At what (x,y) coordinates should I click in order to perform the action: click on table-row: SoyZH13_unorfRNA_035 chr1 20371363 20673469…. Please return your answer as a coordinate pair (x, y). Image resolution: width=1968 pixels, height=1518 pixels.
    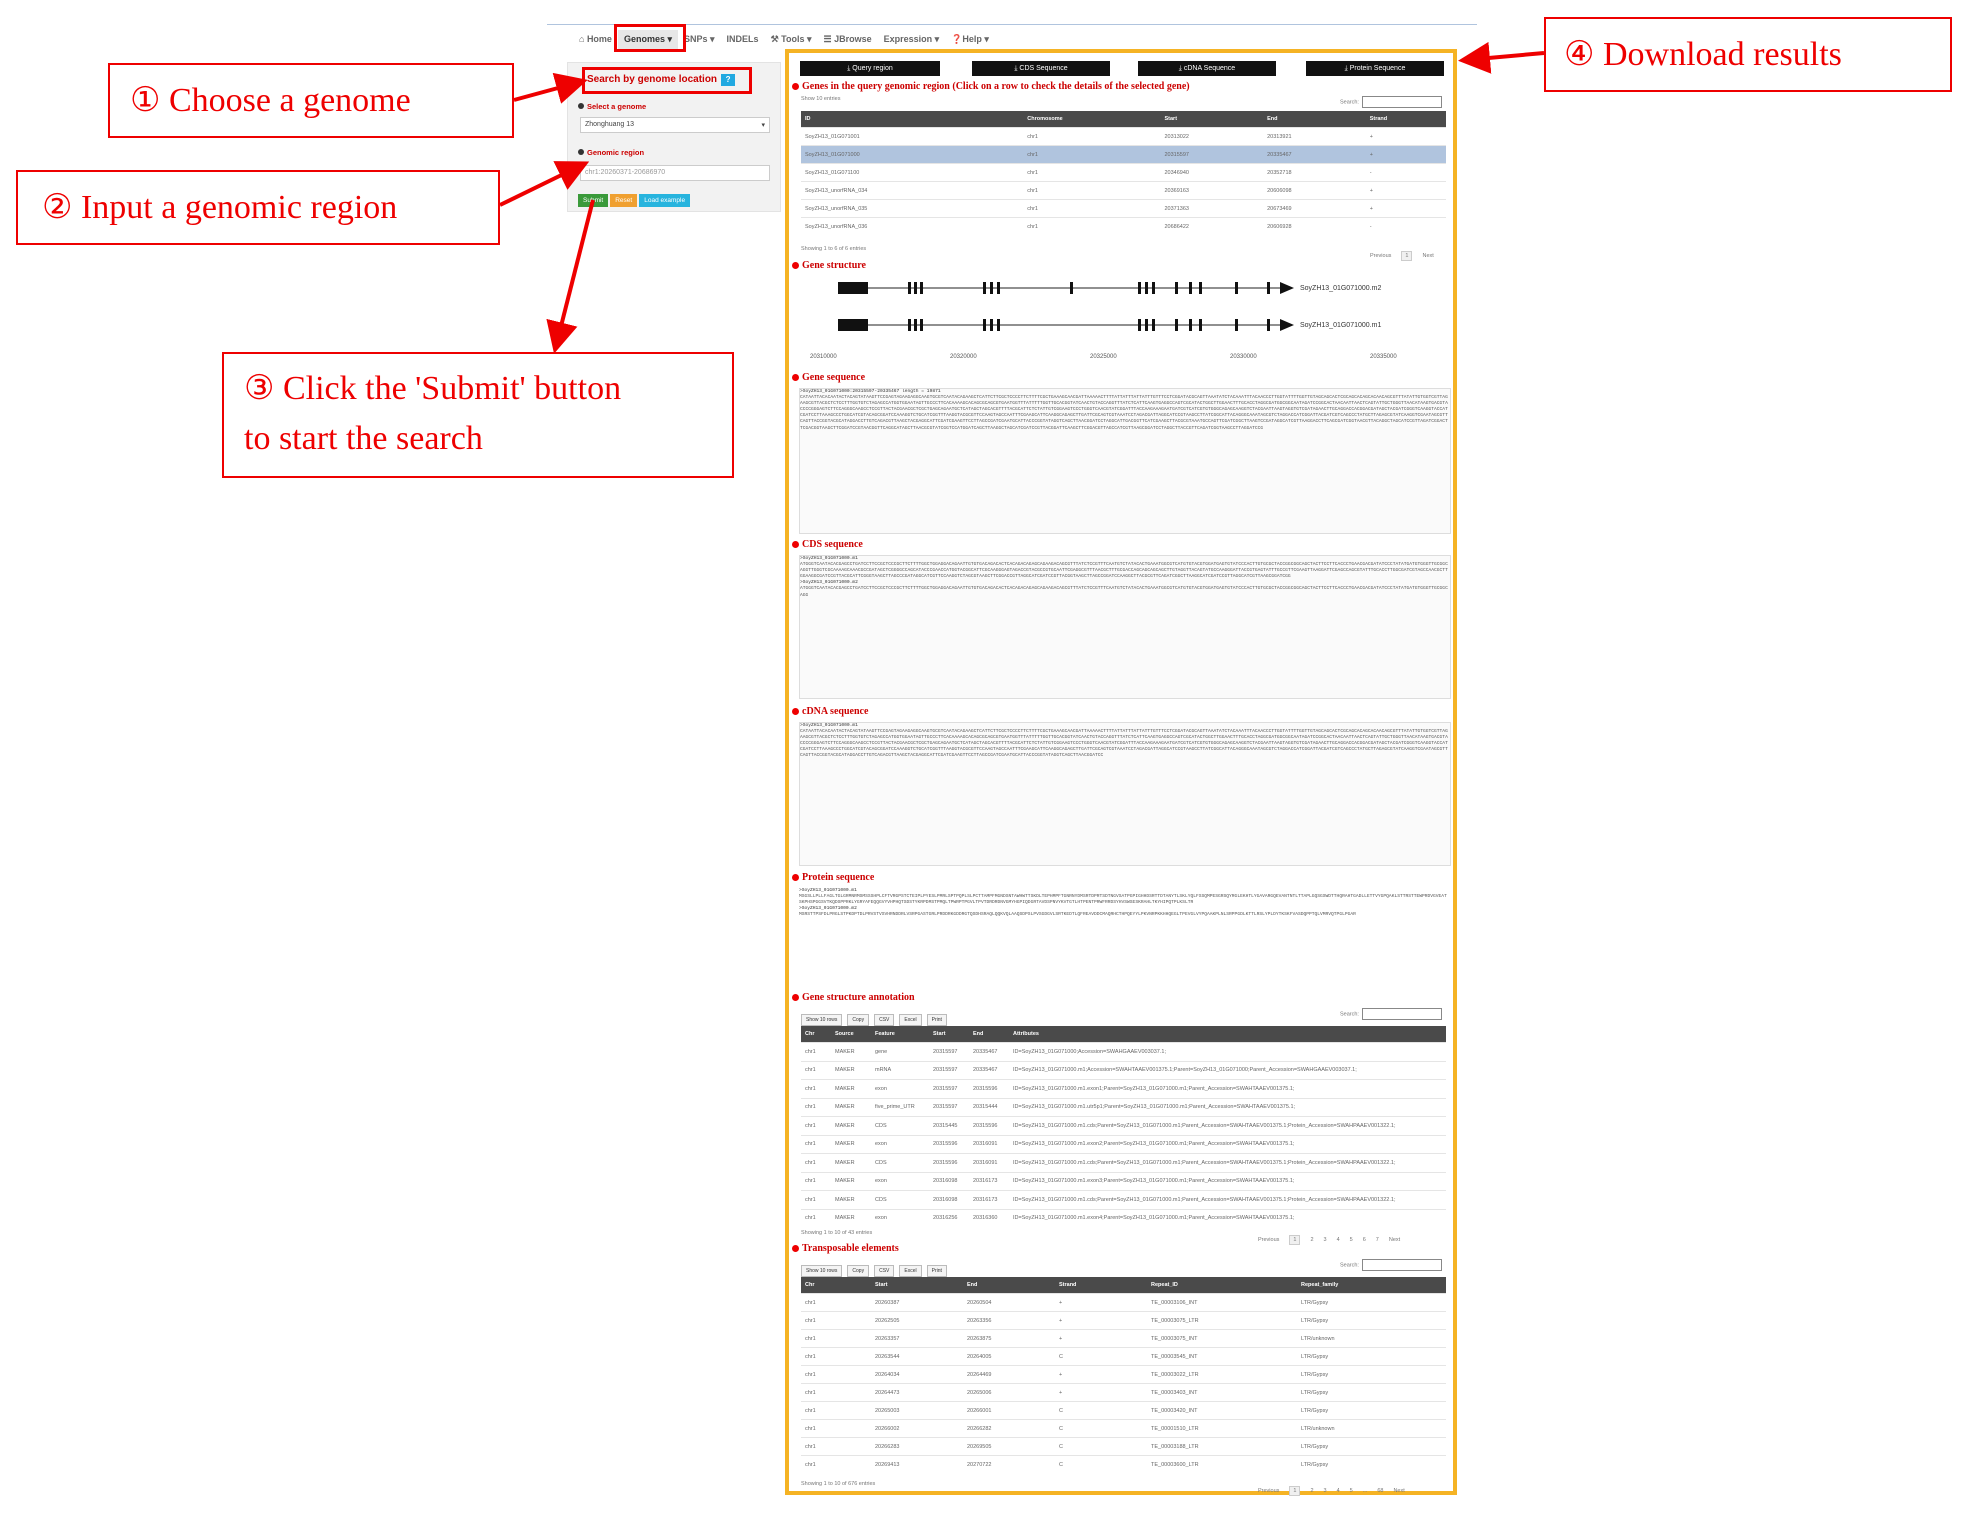
    Looking at the image, I should click on (1123, 208).